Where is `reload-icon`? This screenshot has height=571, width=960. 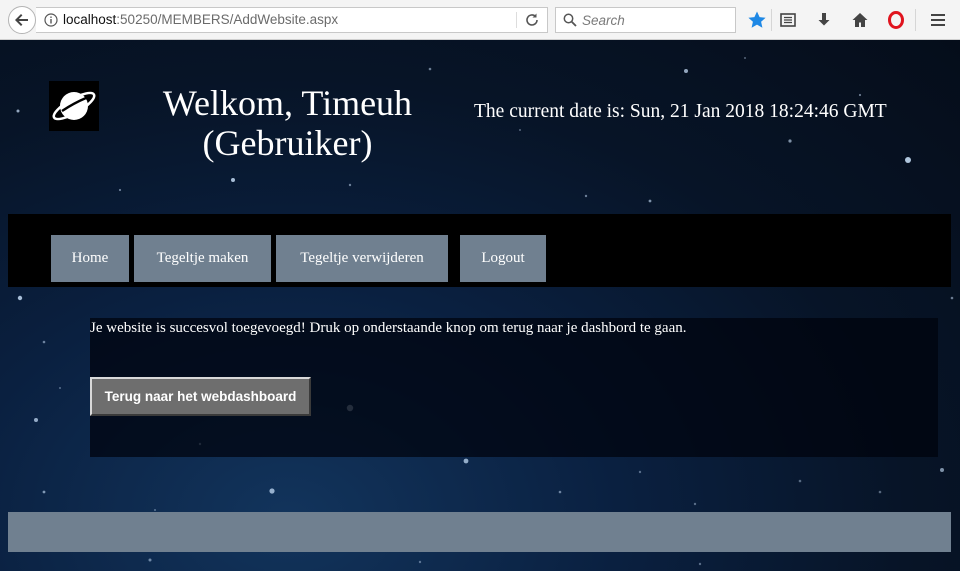 reload-icon is located at coordinates (532, 20).